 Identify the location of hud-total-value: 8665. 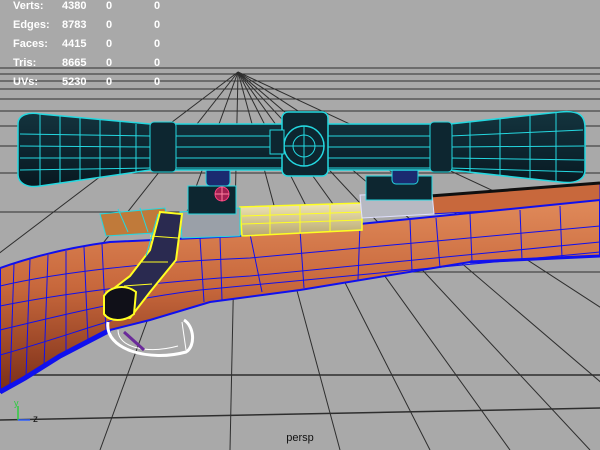
(74, 63).